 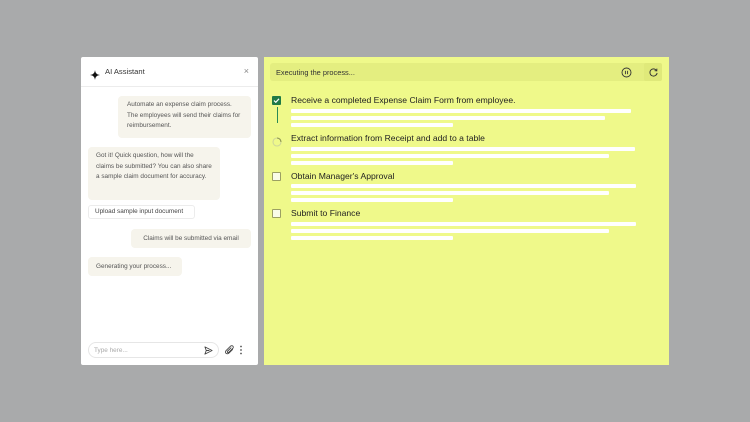 I want to click on message-composer, so click(x=169, y=350).